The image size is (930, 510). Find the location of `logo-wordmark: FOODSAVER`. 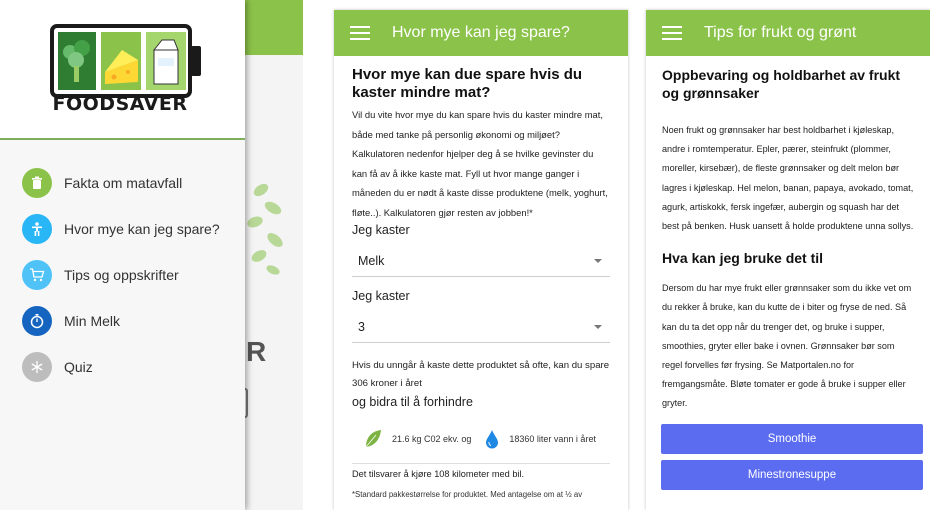

logo-wordmark: FOODSAVER is located at coordinates (120, 104).